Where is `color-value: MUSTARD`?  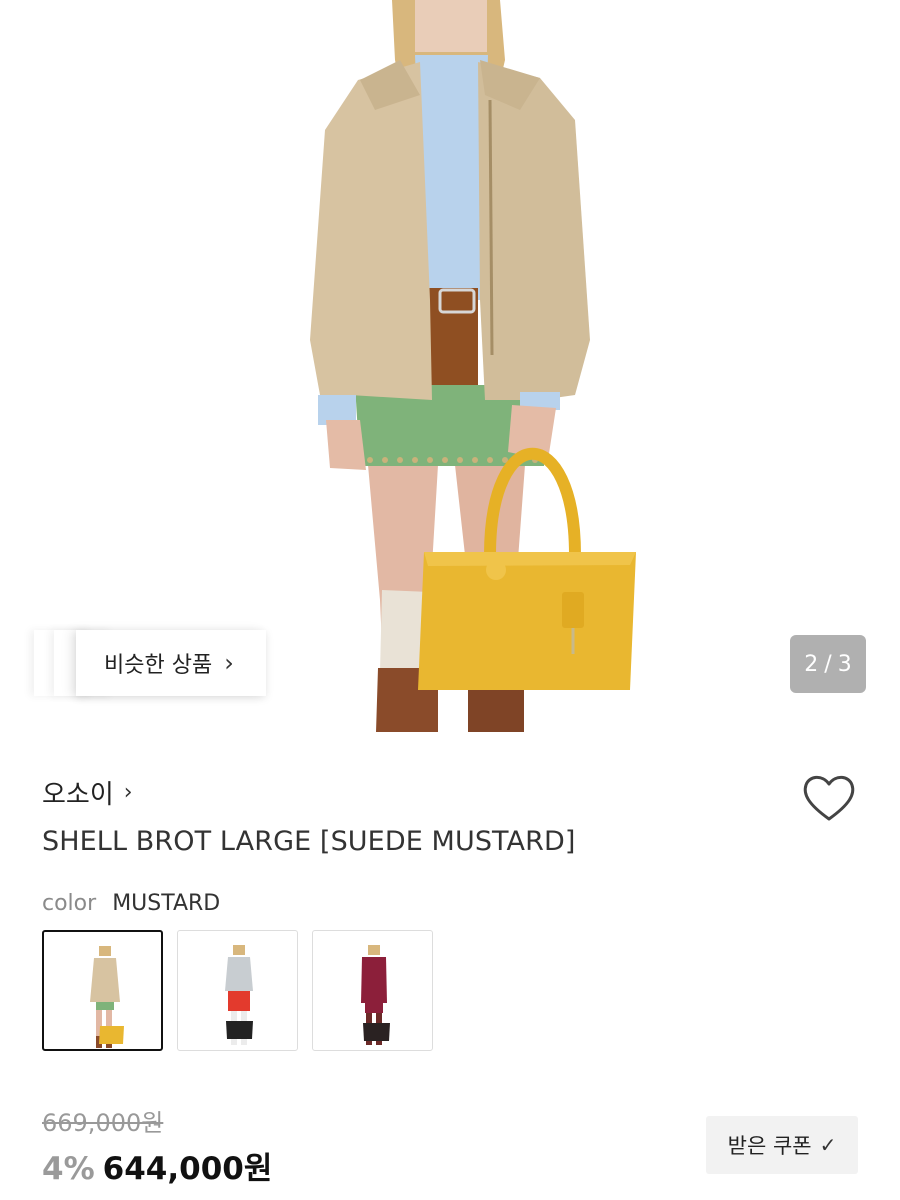
color-value: MUSTARD is located at coordinates (166, 903).